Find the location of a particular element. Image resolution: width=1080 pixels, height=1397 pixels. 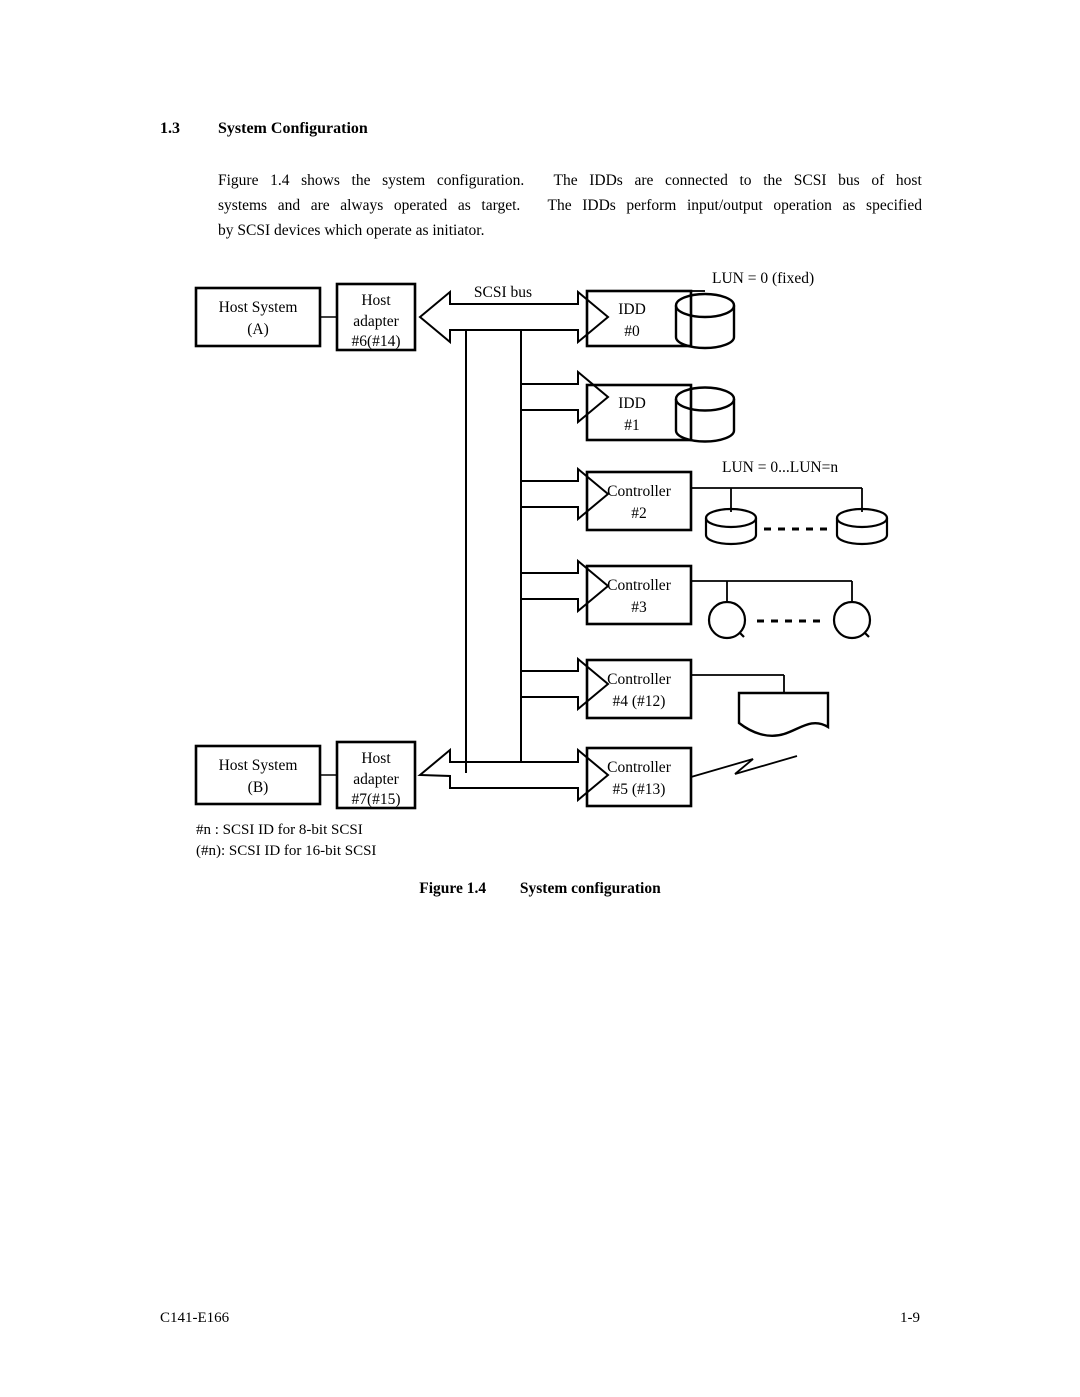

controller-2-label-line1: Controller is located at coordinates (639, 491).